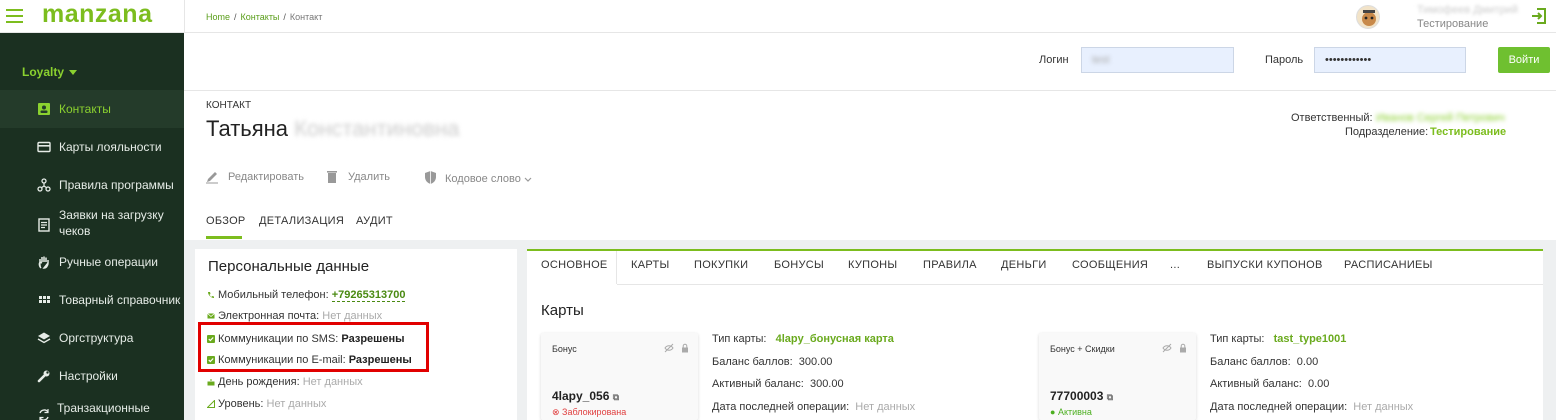  I want to click on responsible-value: Иванов Сергей Петрович, so click(1440, 118).